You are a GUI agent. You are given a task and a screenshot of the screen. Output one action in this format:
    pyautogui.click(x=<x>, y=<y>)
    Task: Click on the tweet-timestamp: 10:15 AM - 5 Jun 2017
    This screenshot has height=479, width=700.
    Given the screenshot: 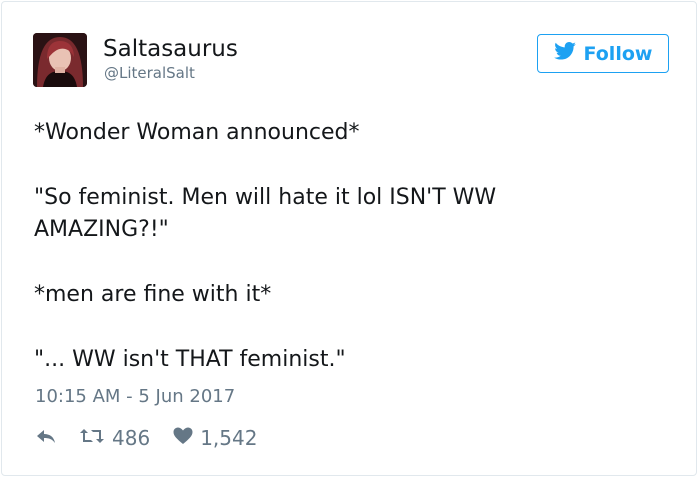 What is the action you would take?
    pyautogui.click(x=135, y=397)
    